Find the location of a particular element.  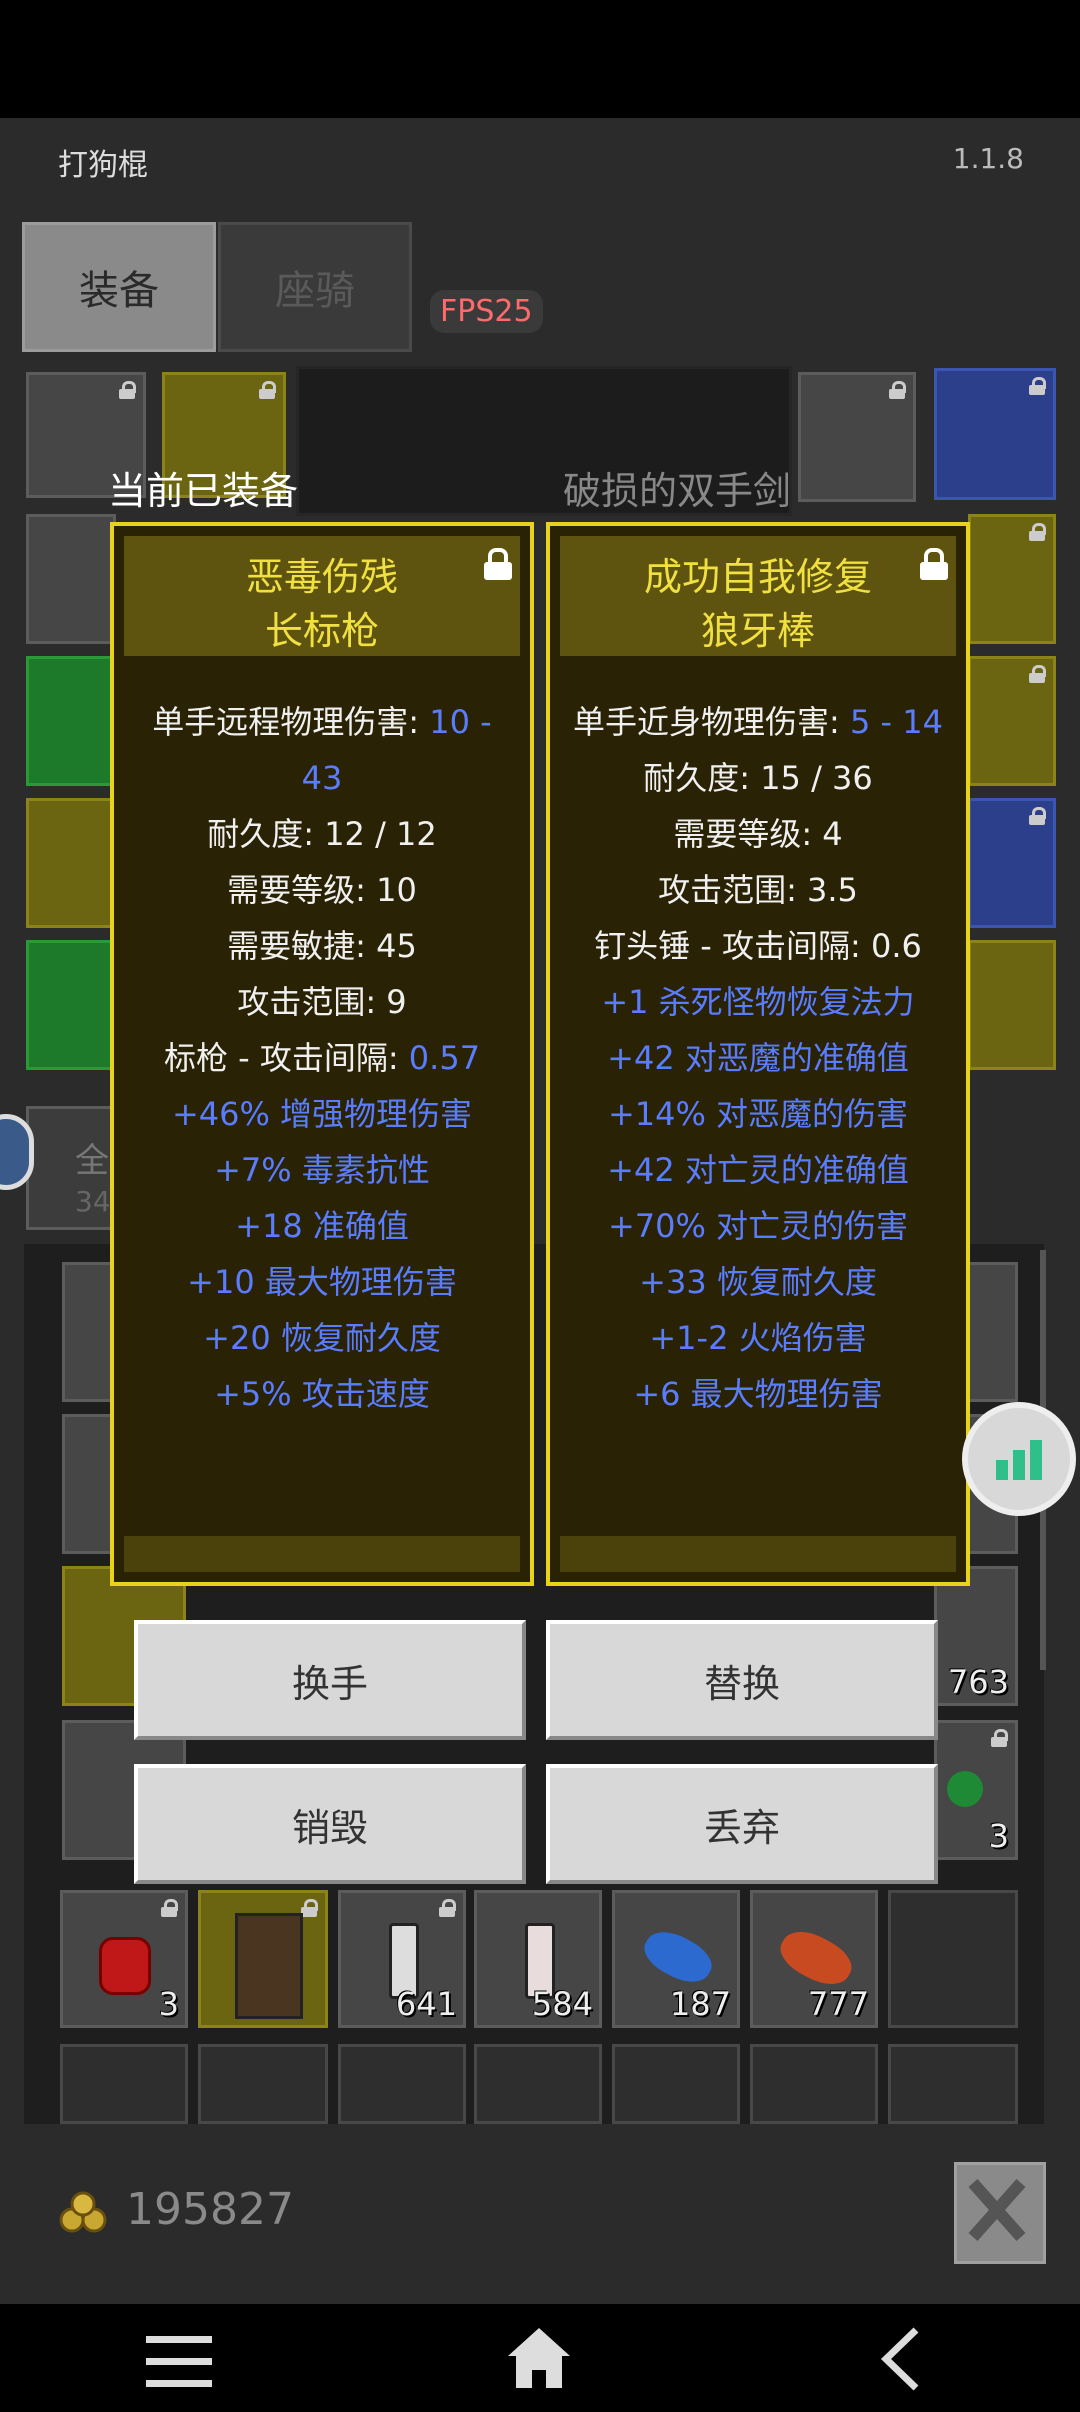

item-prefix: 恶毒伤残 is located at coordinates (321, 577).